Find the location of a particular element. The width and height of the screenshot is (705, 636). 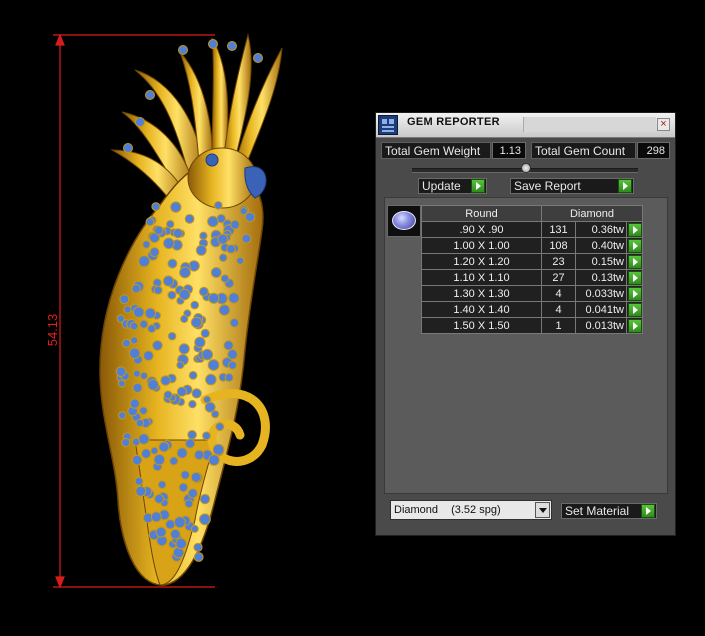

chevron-down-icon is located at coordinates (542, 510).